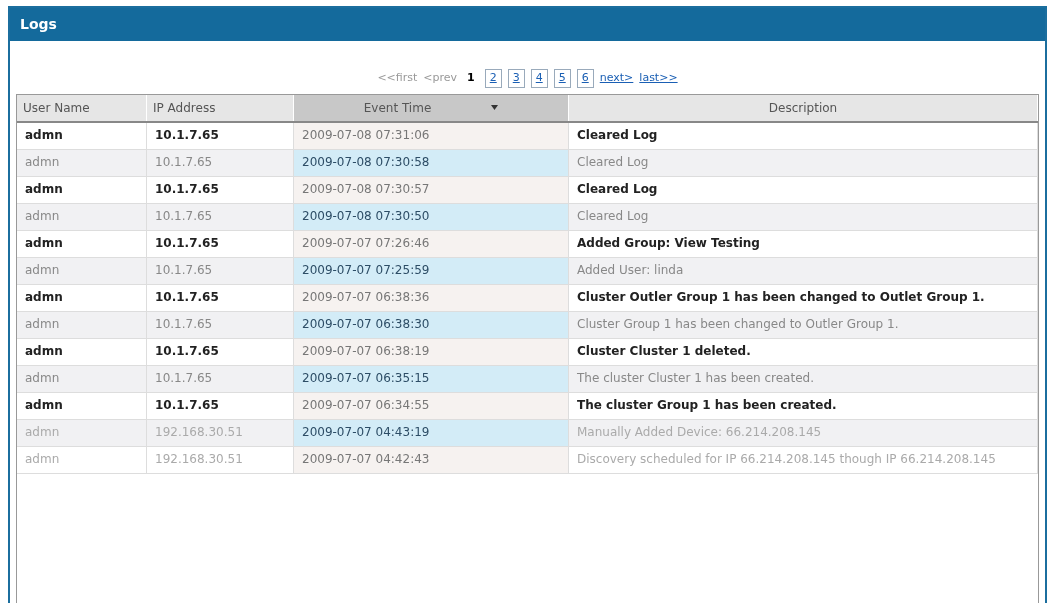 This screenshot has height=603, width=1055. What do you see at coordinates (431, 324) in the screenshot?
I see `event-time-cell: 2009-07-07 06:38:30` at bounding box center [431, 324].